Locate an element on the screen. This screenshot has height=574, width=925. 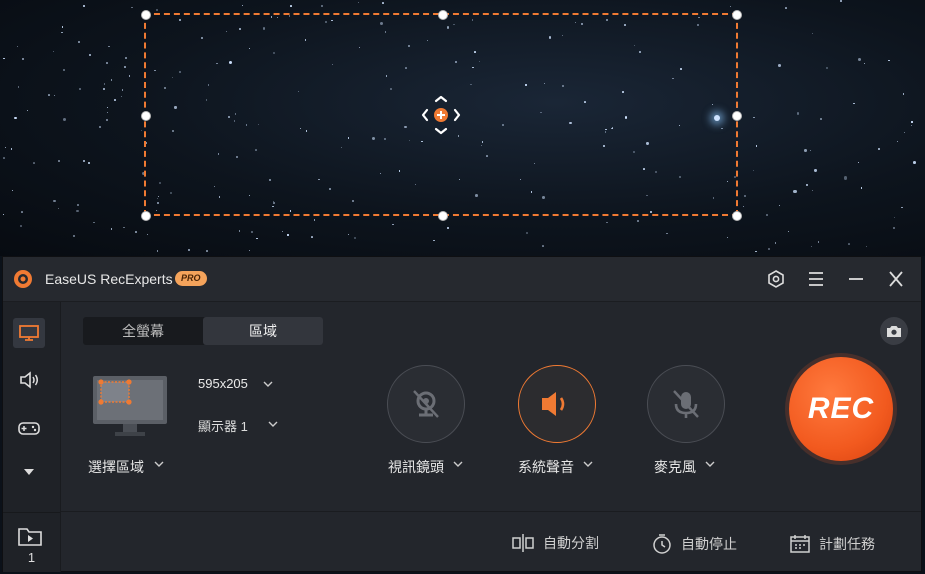
resize-handle-ml is located at coordinates (146, 116).